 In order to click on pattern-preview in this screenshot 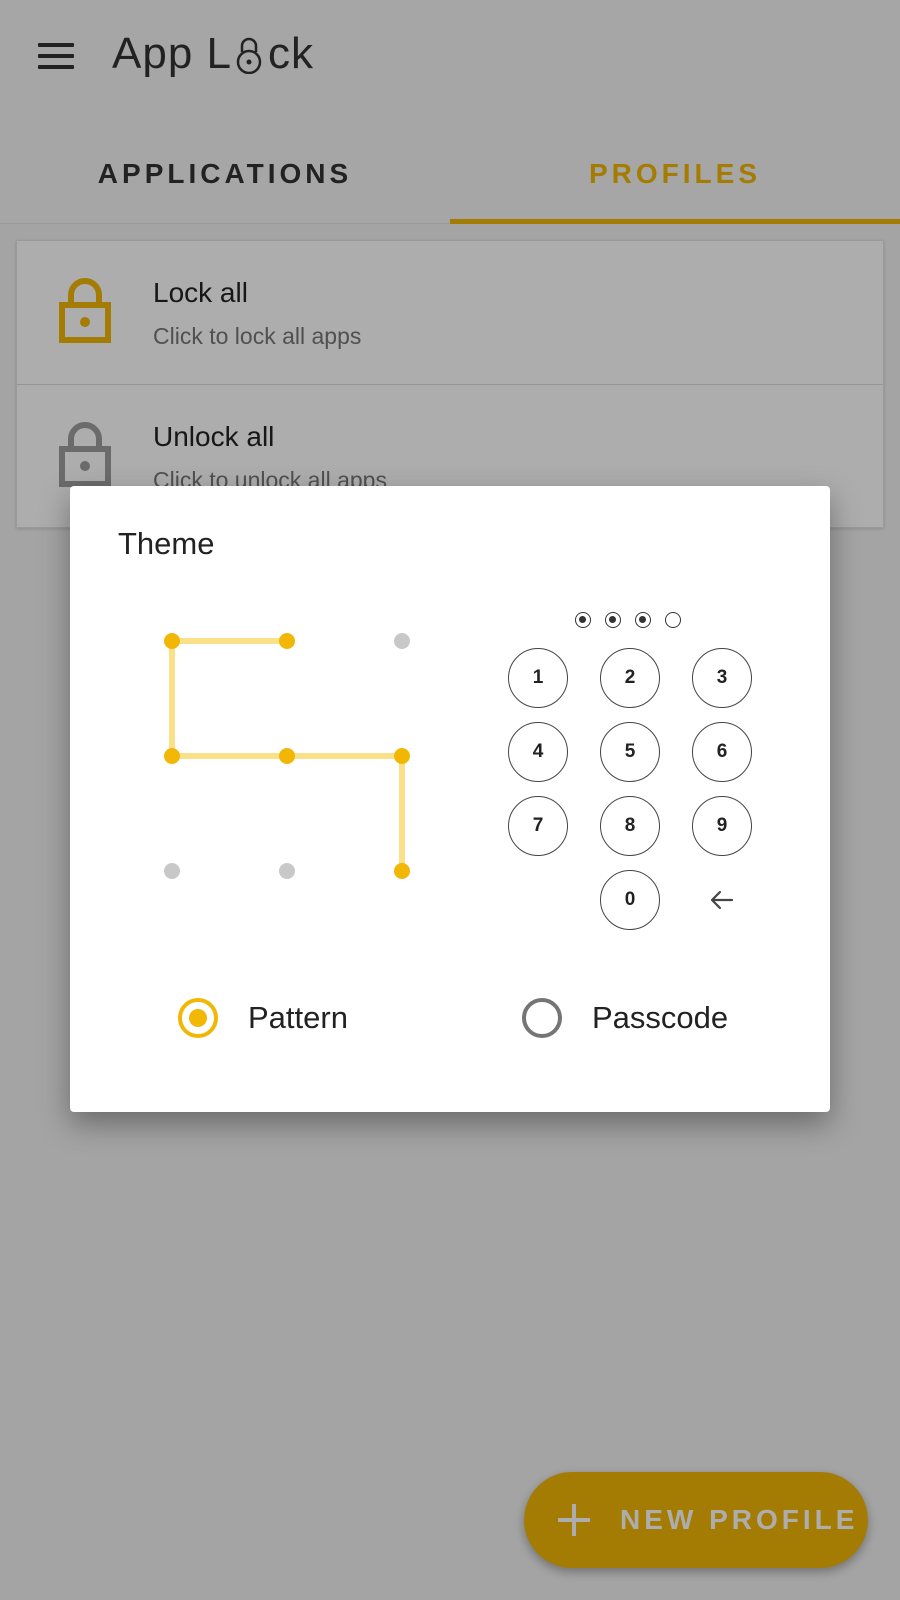, I will do `click(285, 761)`.